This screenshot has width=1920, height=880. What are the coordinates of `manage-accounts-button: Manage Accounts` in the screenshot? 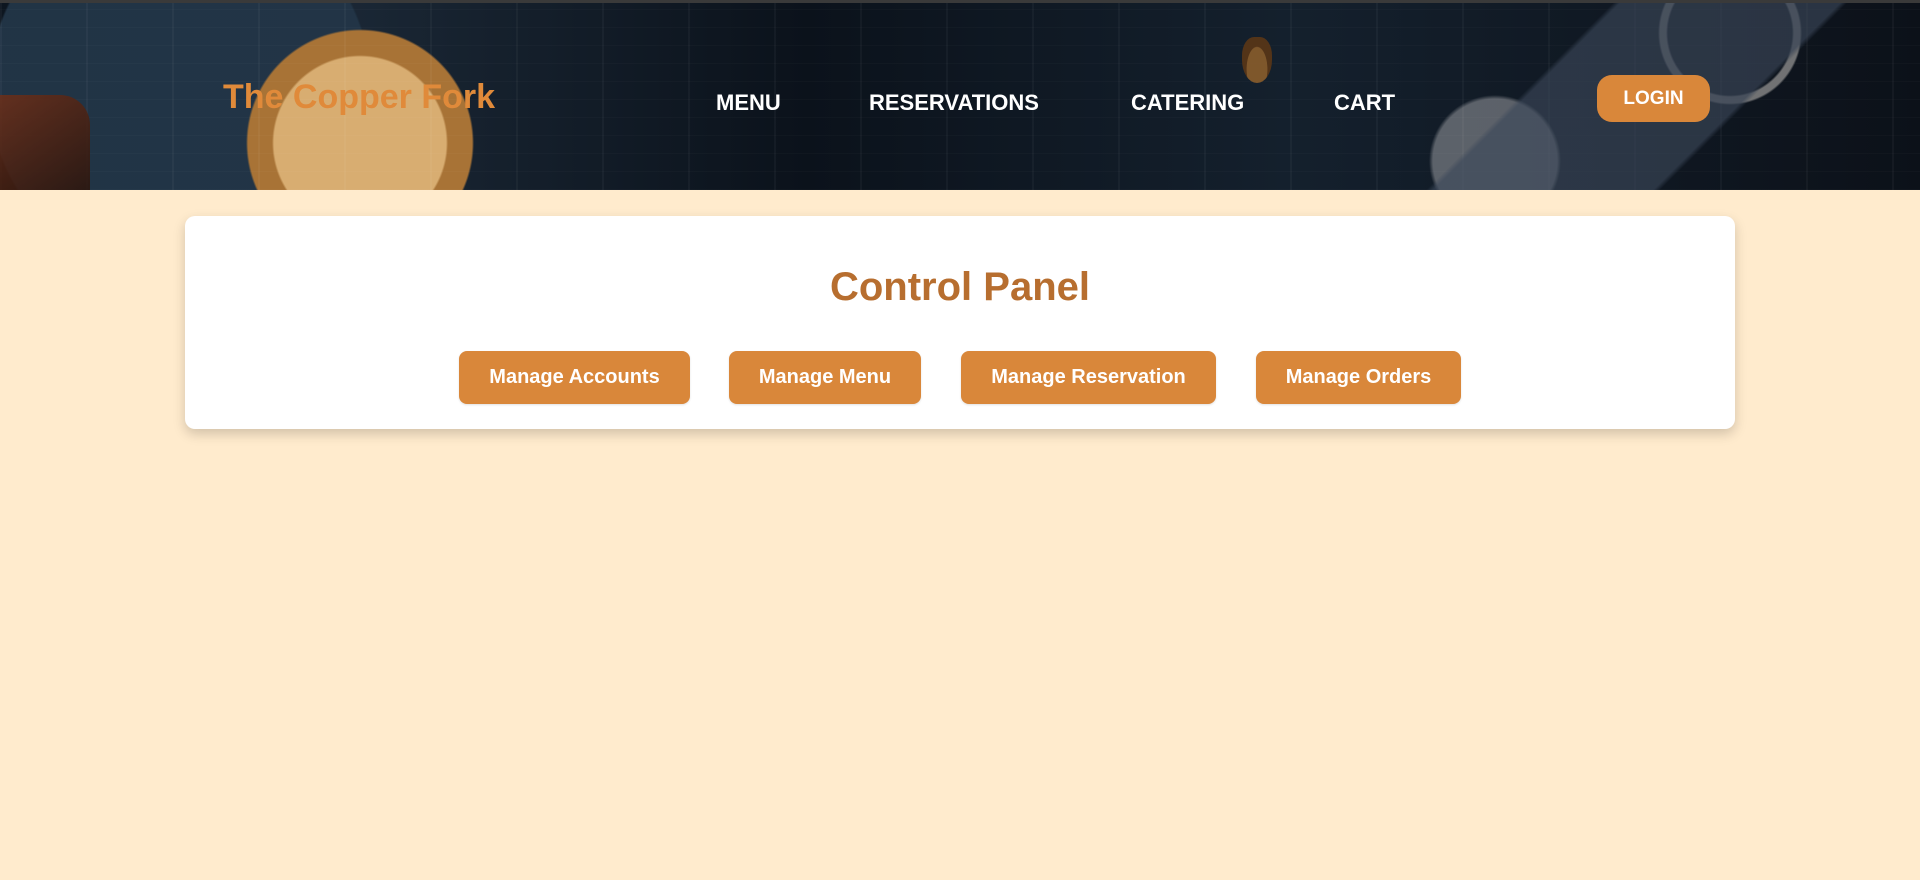 It's located at (574, 377).